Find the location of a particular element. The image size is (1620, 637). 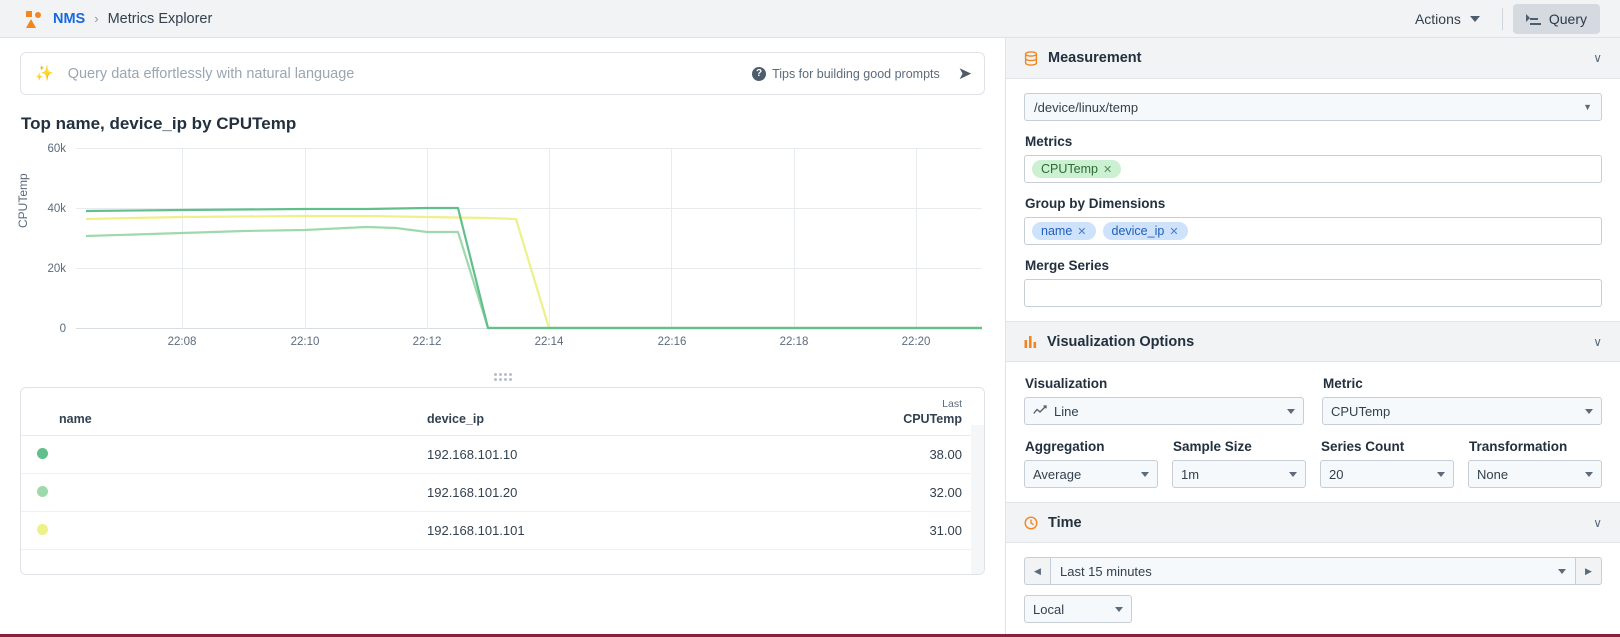

query-toggle-button: Query is located at coordinates (1556, 18).